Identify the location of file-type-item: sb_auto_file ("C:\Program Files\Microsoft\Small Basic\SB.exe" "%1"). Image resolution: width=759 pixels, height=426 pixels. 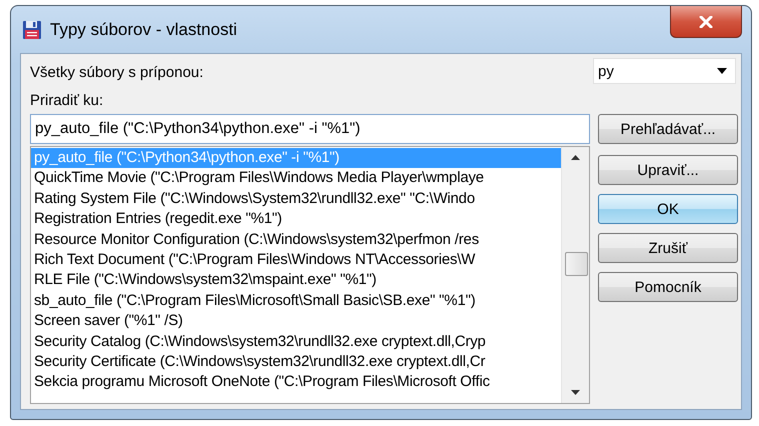
(296, 301).